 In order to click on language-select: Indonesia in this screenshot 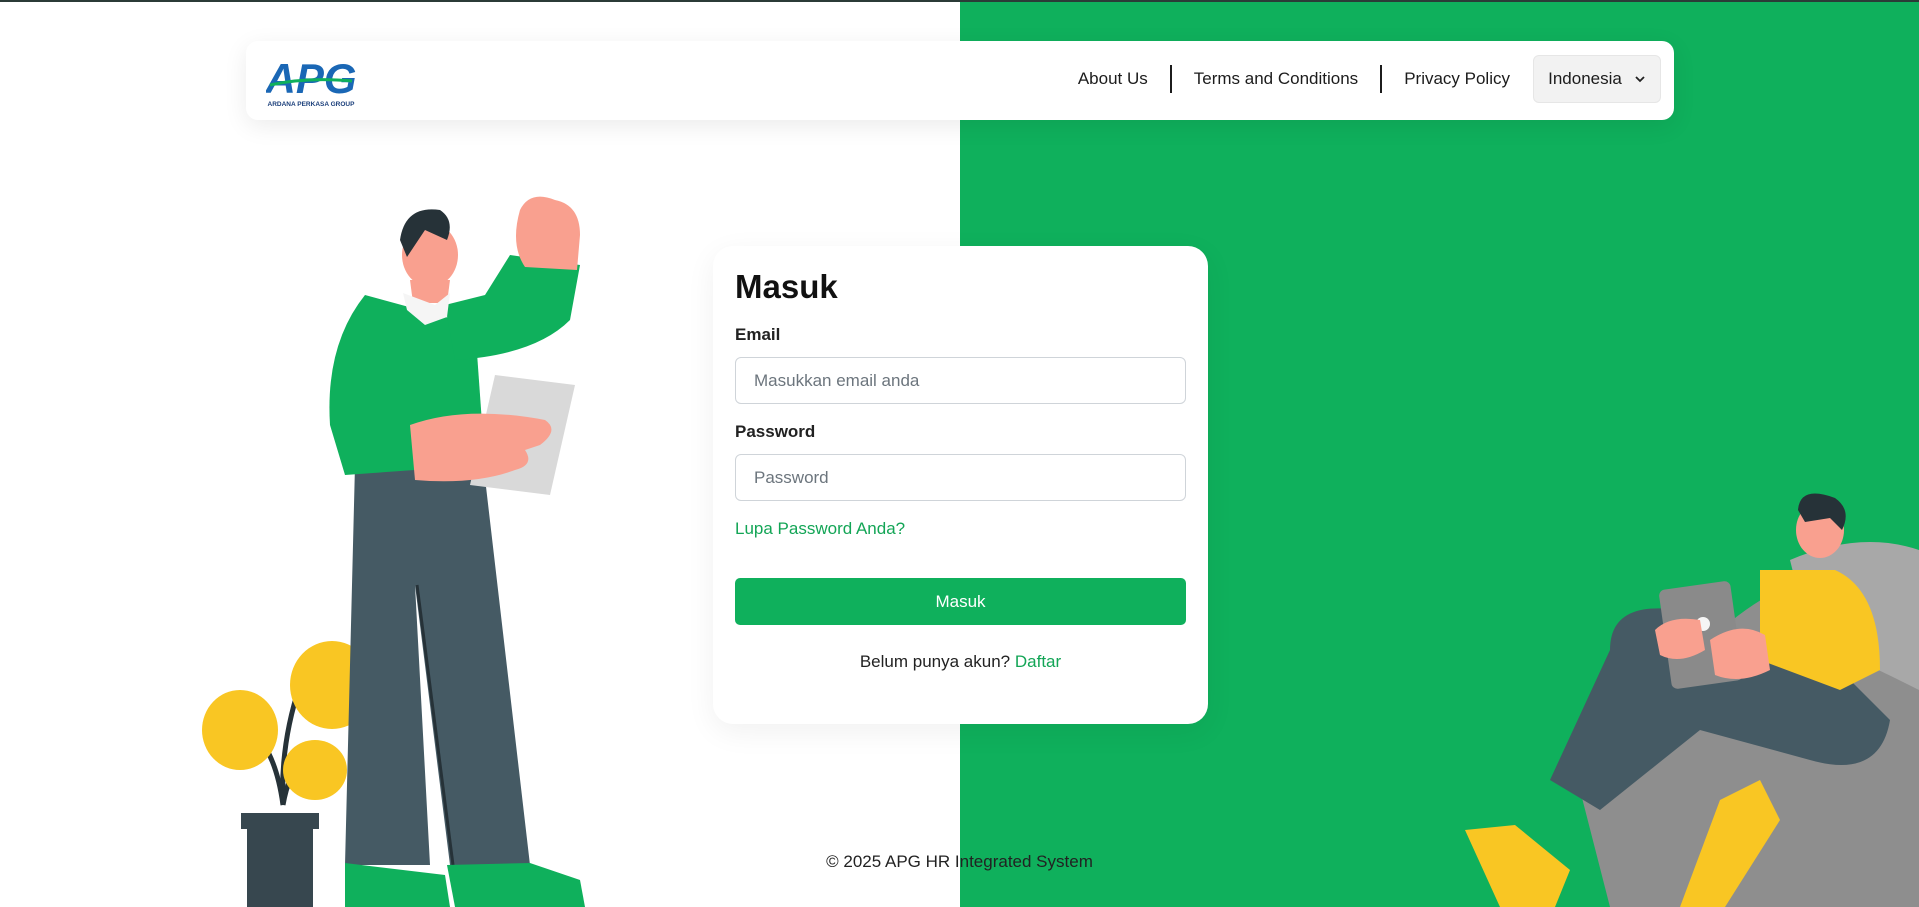, I will do `click(1597, 79)`.